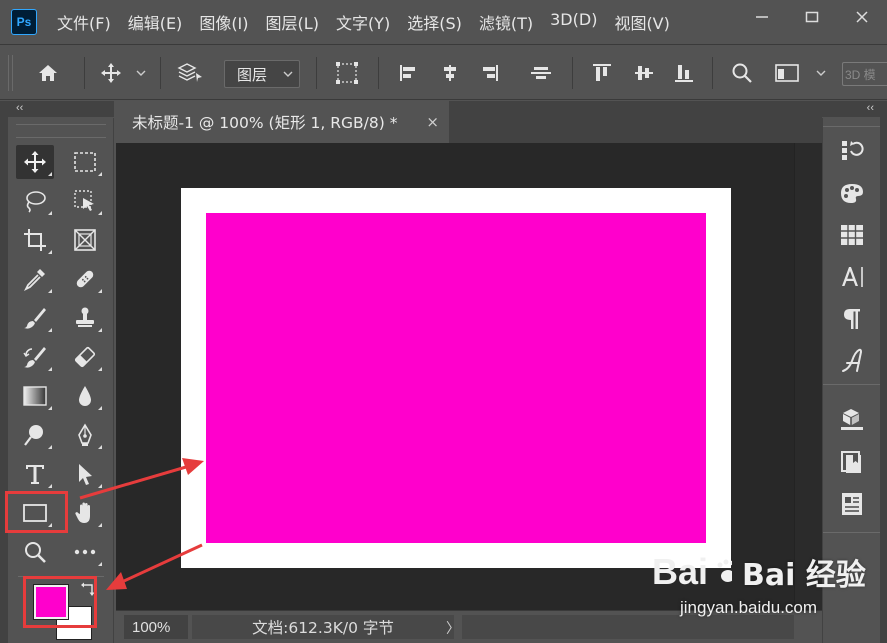 The width and height of the screenshot is (887, 643). Describe the element at coordinates (852, 235) in the screenshot. I see `swatches-panel-button` at that location.